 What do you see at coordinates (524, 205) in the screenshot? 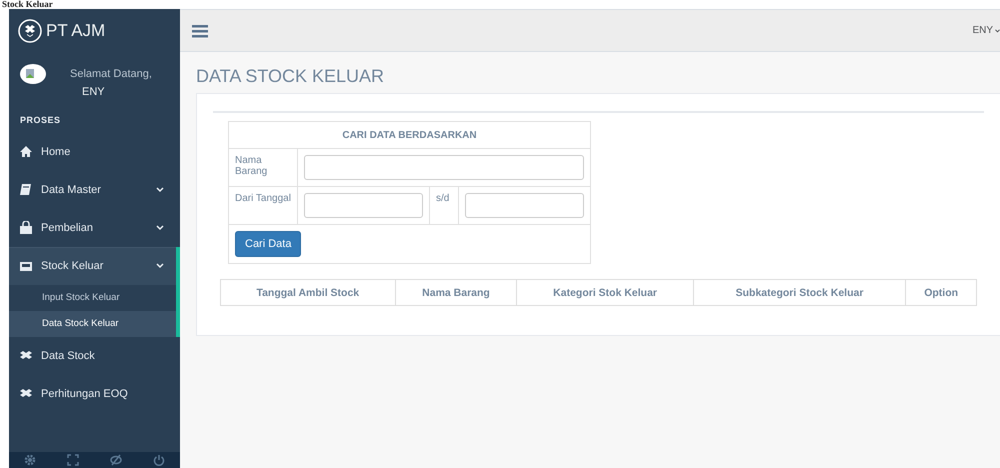
I see `end-date-field` at bounding box center [524, 205].